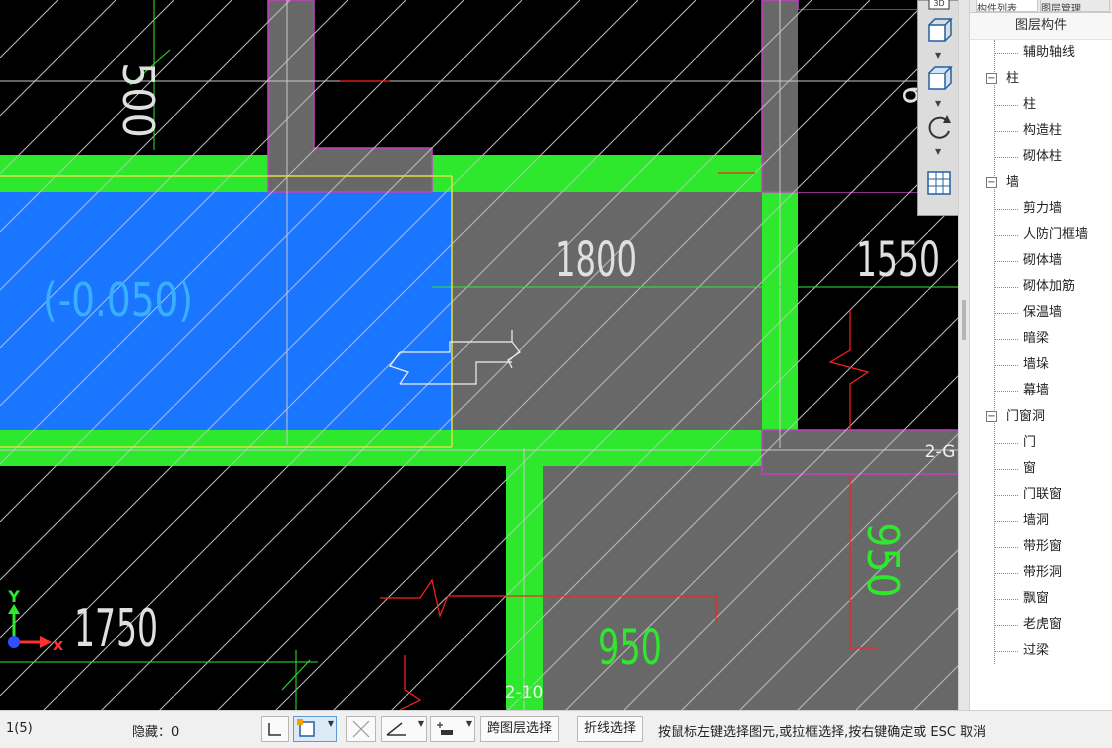 Image resolution: width=1112 pixels, height=748 pixels. I want to click on tree-item: 砌体墙, so click(1041, 261).